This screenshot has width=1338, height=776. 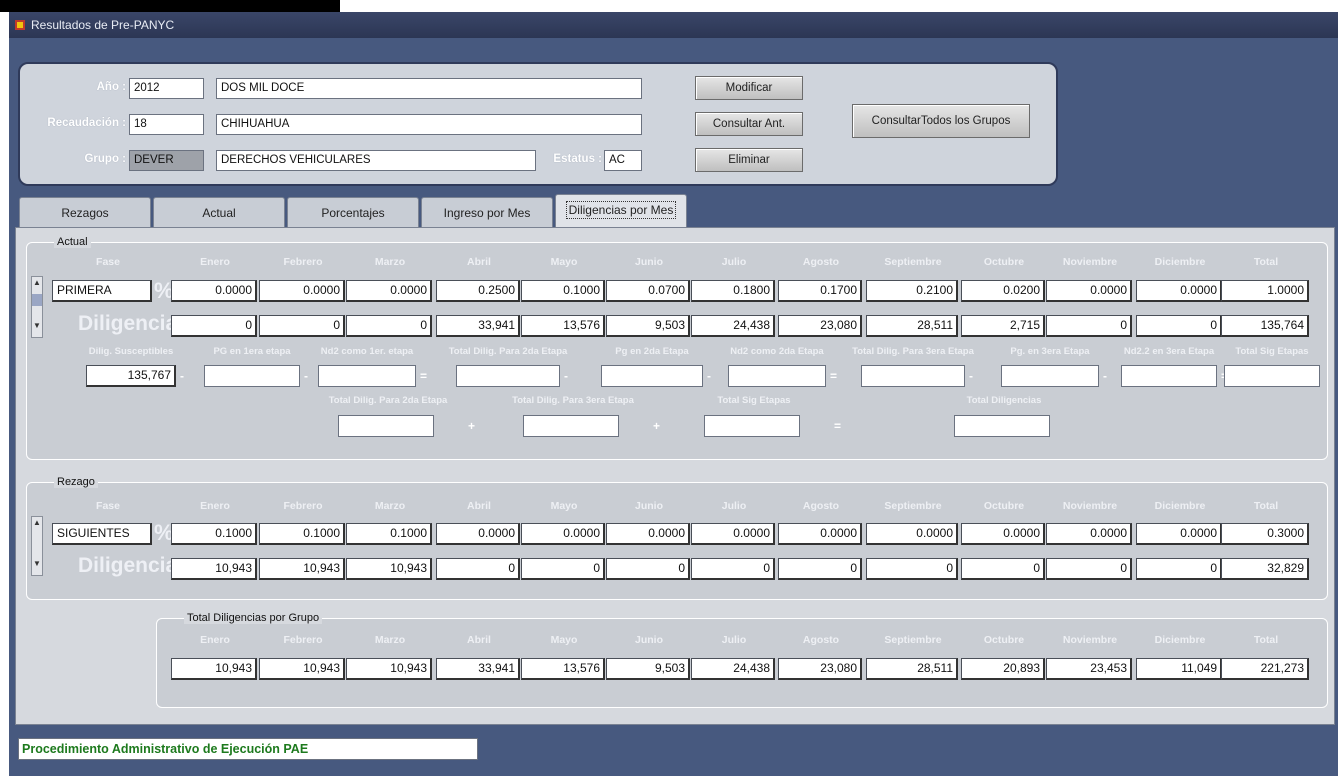 What do you see at coordinates (1265, 326) in the screenshot?
I see `actual-dil-total: 135,764` at bounding box center [1265, 326].